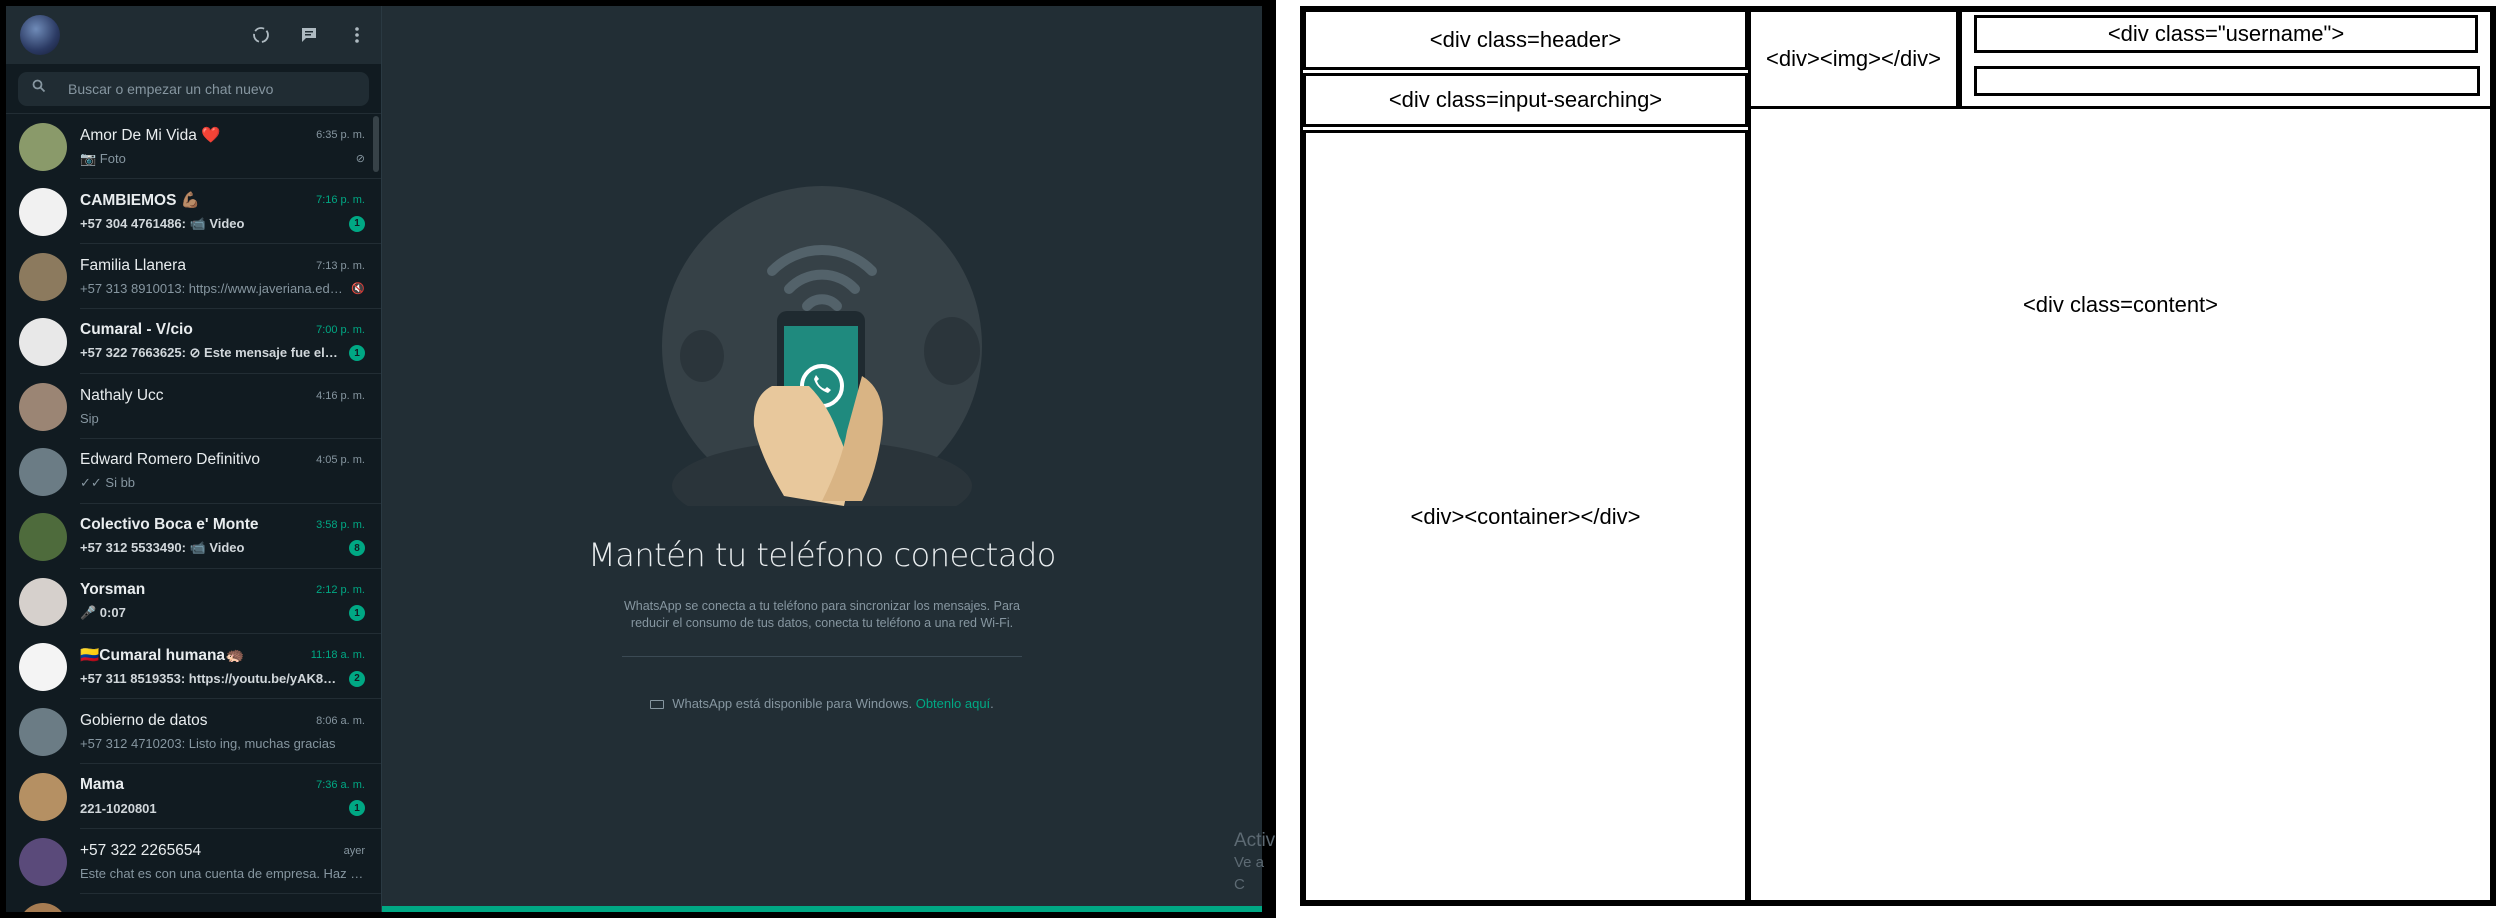  What do you see at coordinates (208, 88) in the screenshot?
I see `search-input` at bounding box center [208, 88].